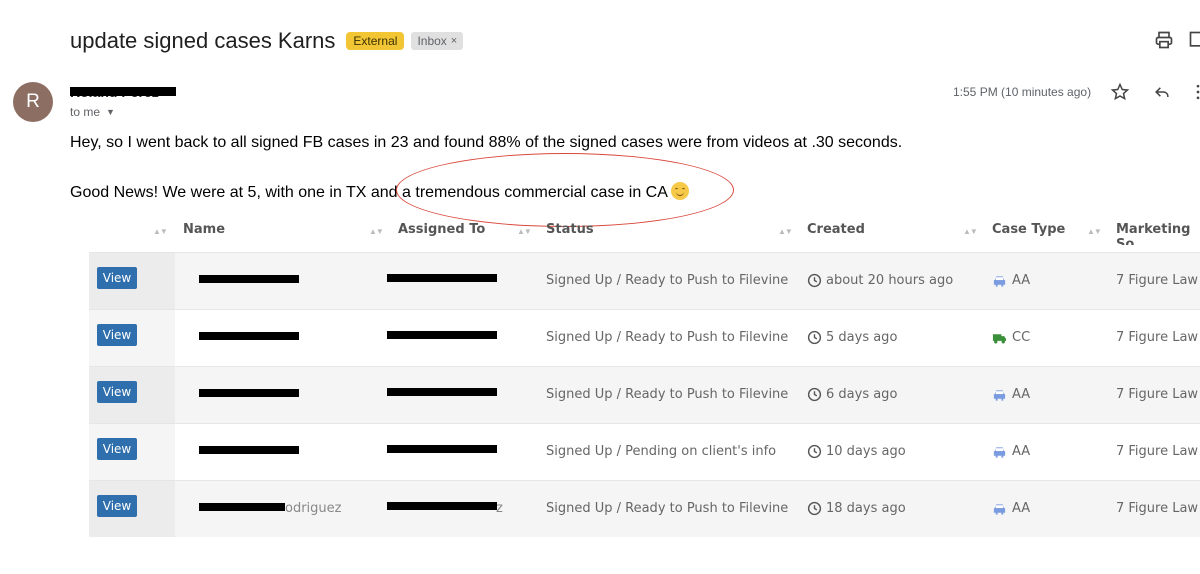  Describe the element at coordinates (570, 229) in the screenshot. I see `header-status: Status` at that location.